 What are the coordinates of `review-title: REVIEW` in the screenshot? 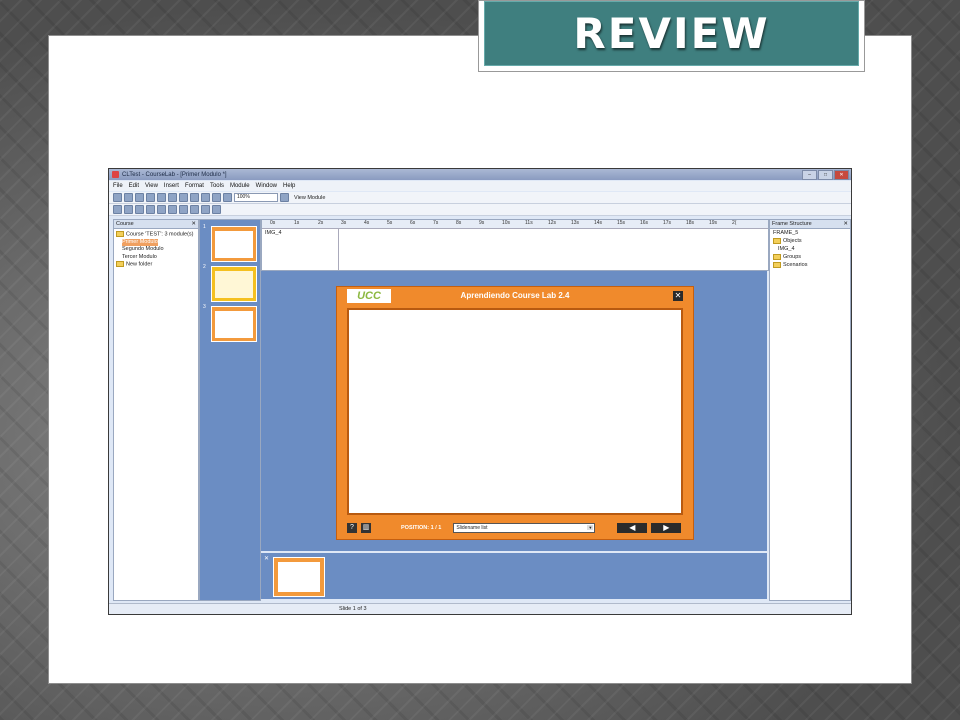 It's located at (671, 33).